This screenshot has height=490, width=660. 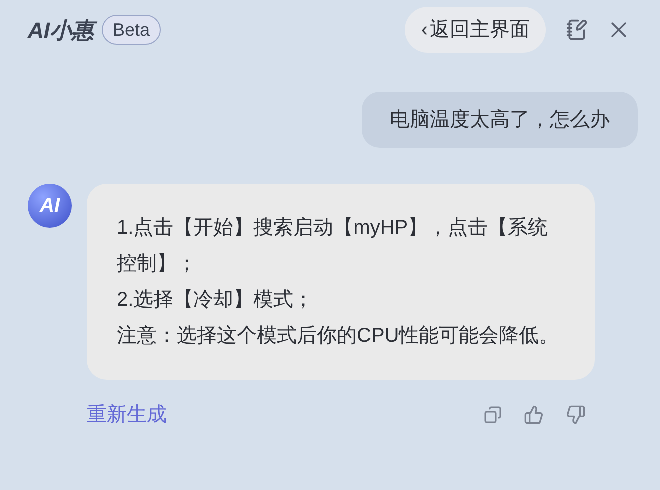 I want to click on notes-icon, so click(x=577, y=30).